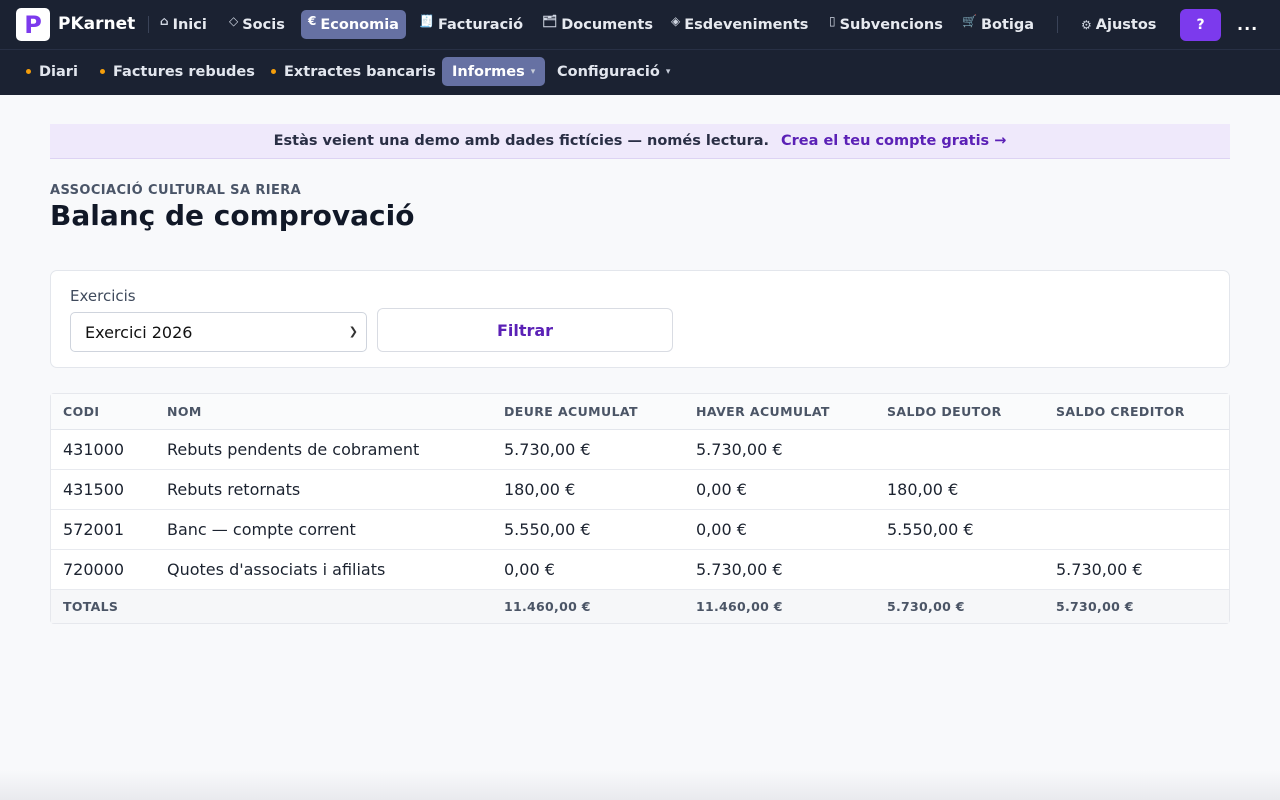 This screenshot has height=800, width=1280. Describe the element at coordinates (1007, 24) in the screenshot. I see `nav-label: Botiga` at that location.